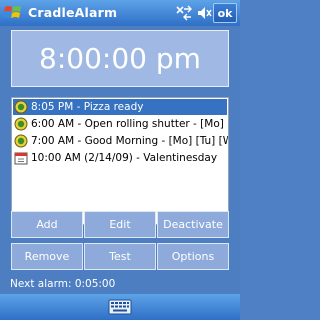 The width and height of the screenshot is (320, 320). Describe the element at coordinates (225, 13) in the screenshot. I see `ok-button: ok` at that location.